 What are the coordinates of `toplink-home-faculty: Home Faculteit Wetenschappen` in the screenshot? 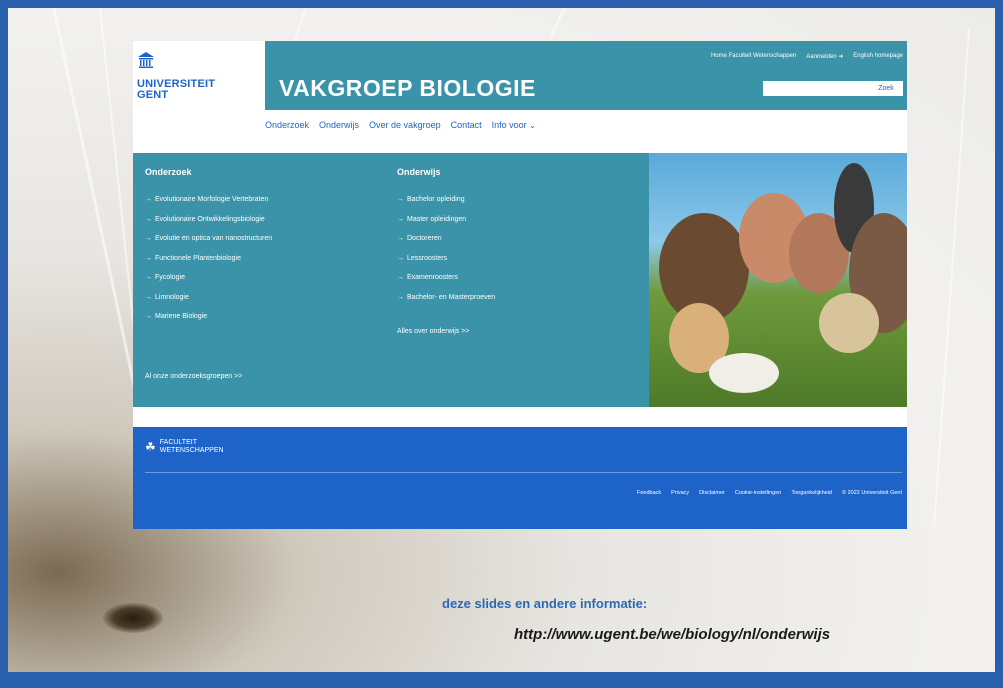 It's located at (753, 56).